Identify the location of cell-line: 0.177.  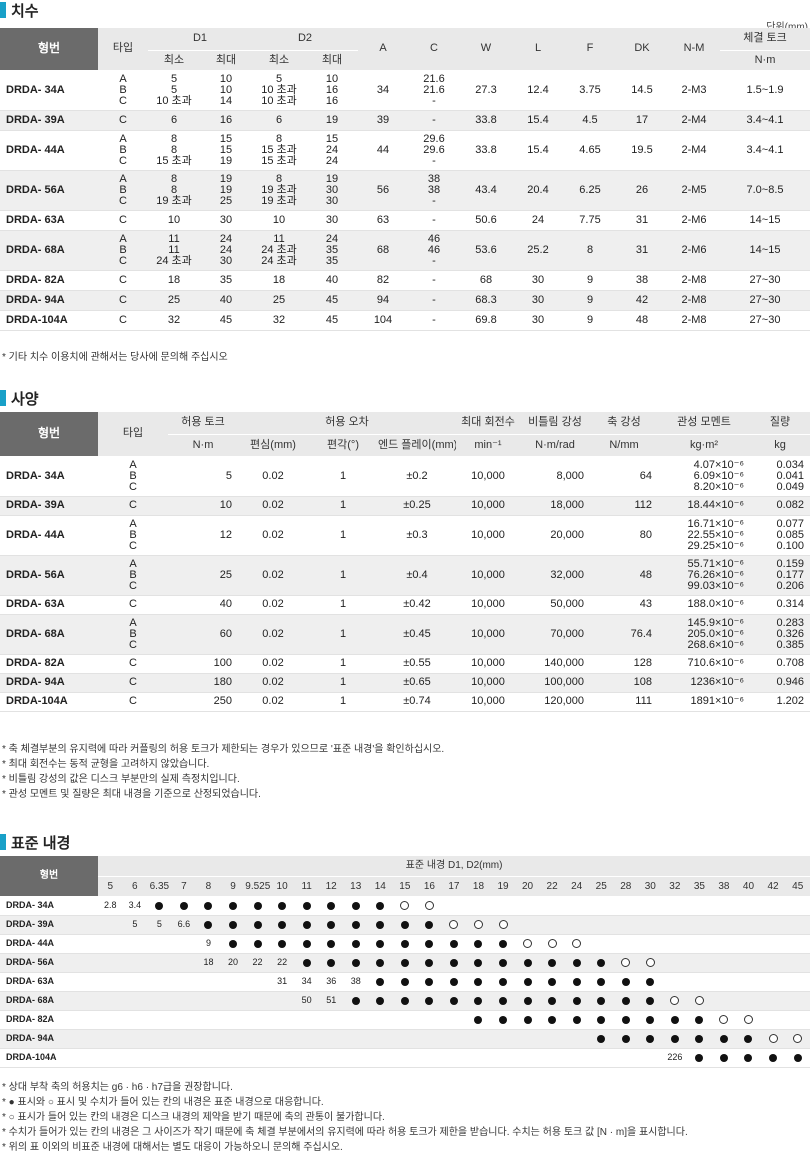
(790, 574).